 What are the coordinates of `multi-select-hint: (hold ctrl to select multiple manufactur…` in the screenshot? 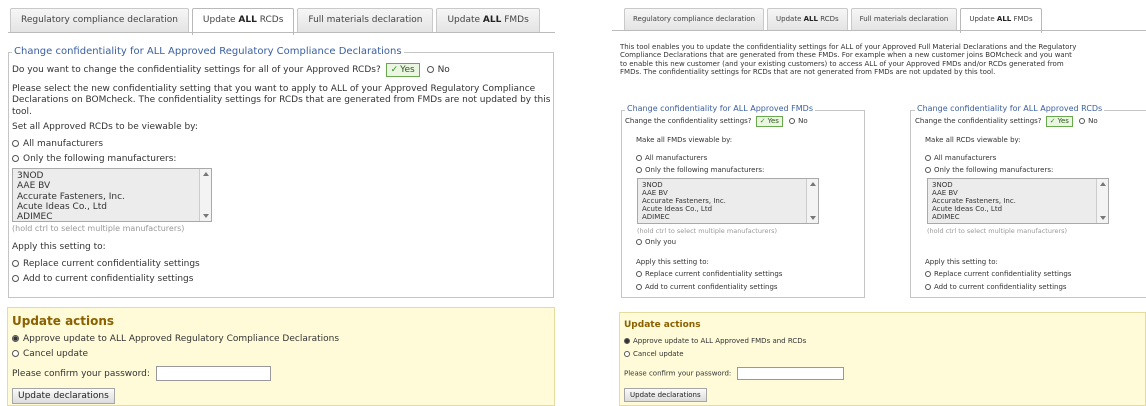 It's located at (98, 228).